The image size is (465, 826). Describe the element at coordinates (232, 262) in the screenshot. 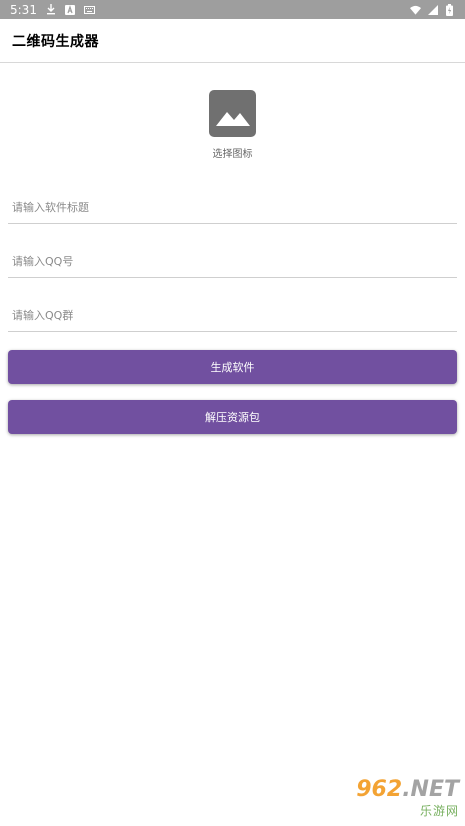

I see `qq-number-input` at that location.